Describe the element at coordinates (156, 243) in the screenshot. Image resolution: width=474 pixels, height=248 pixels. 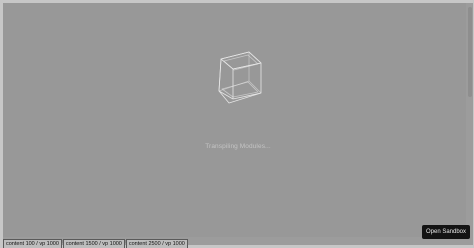
I see `tab-content-2500: content 2500 / vp 1000` at that location.